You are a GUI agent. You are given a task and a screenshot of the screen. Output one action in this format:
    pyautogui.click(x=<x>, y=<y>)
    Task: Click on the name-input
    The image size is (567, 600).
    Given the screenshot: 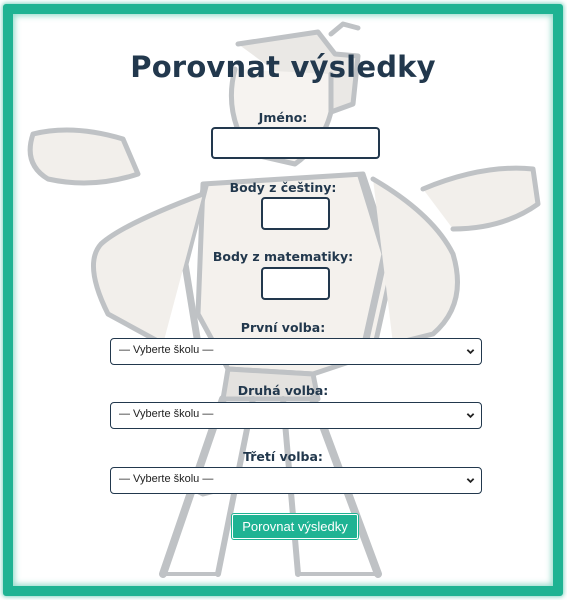 What is the action you would take?
    pyautogui.click(x=295, y=143)
    